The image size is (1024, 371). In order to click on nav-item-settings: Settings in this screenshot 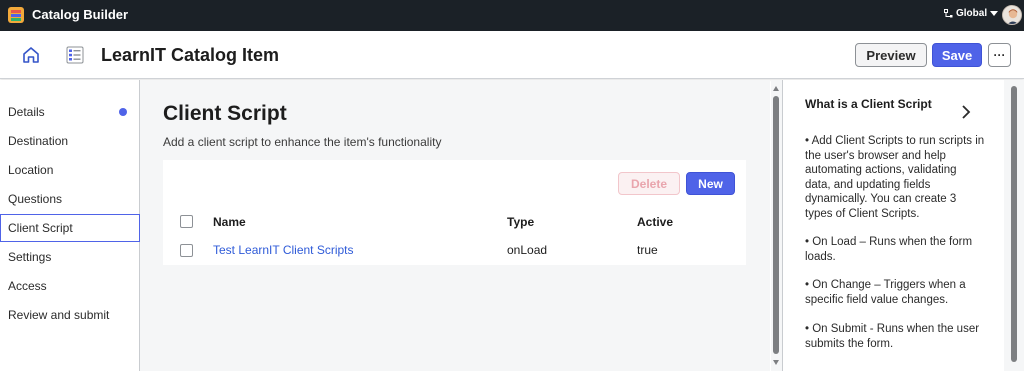, I will do `click(70, 257)`.